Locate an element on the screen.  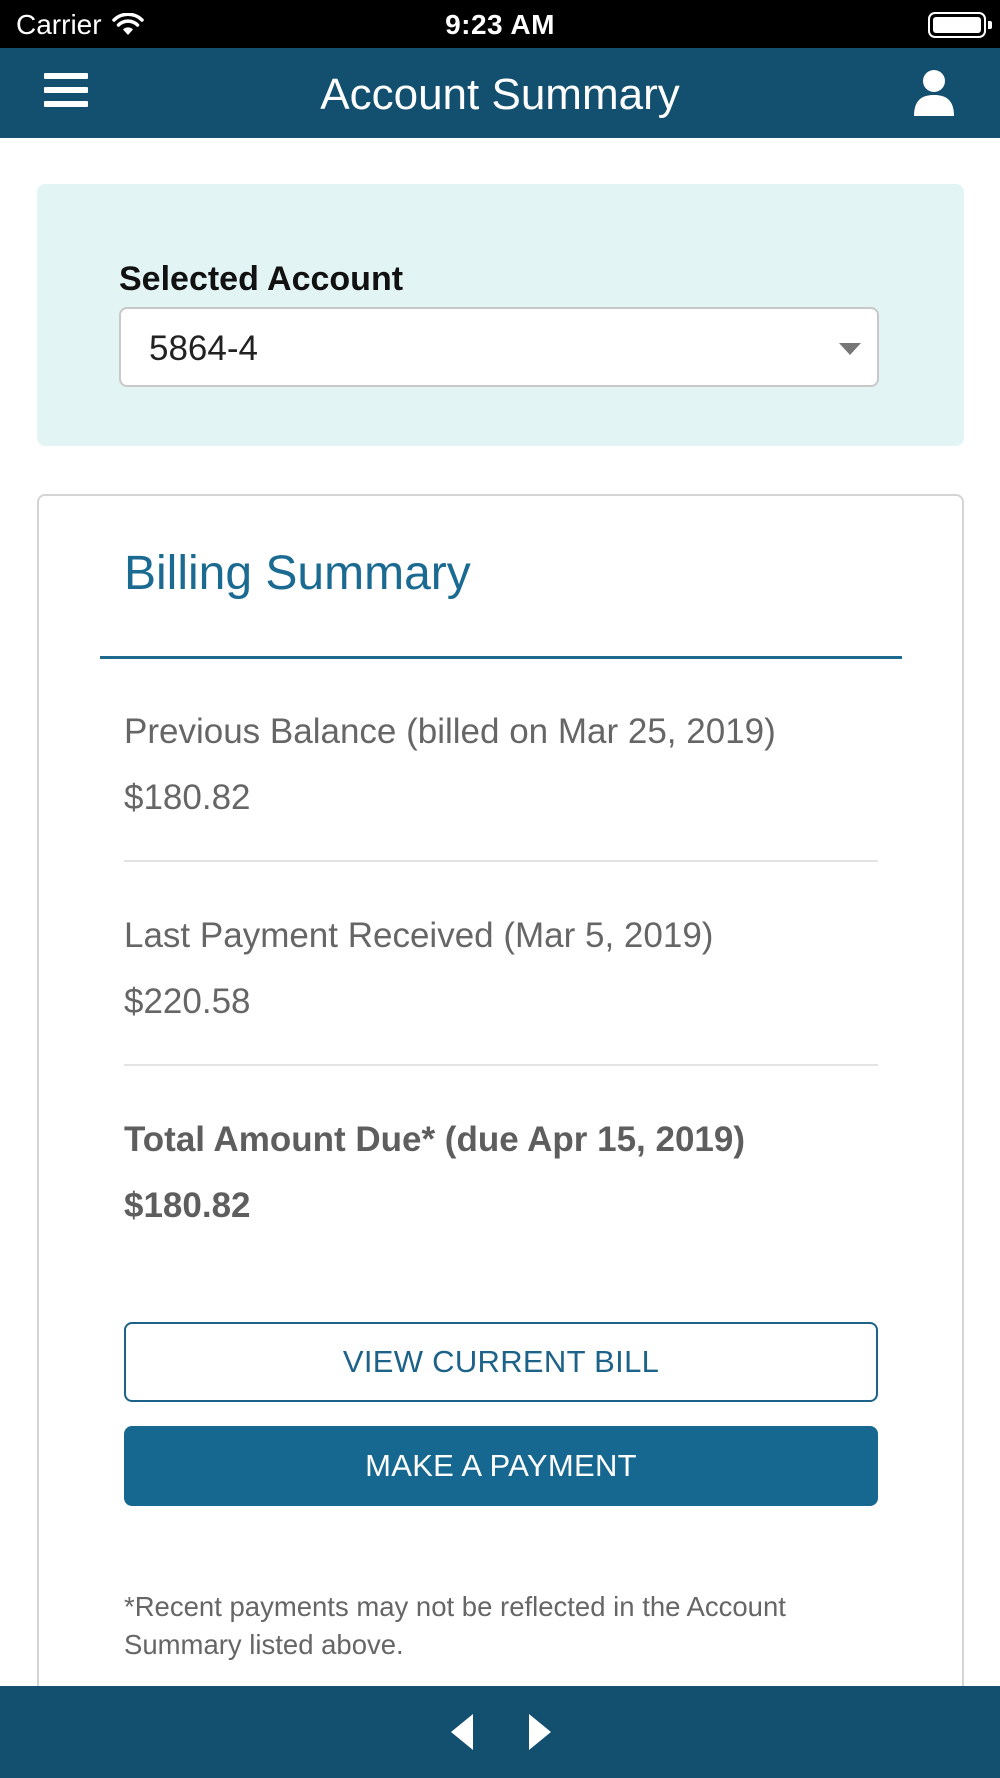
nav-bar: Account Summary is located at coordinates (500, 93).